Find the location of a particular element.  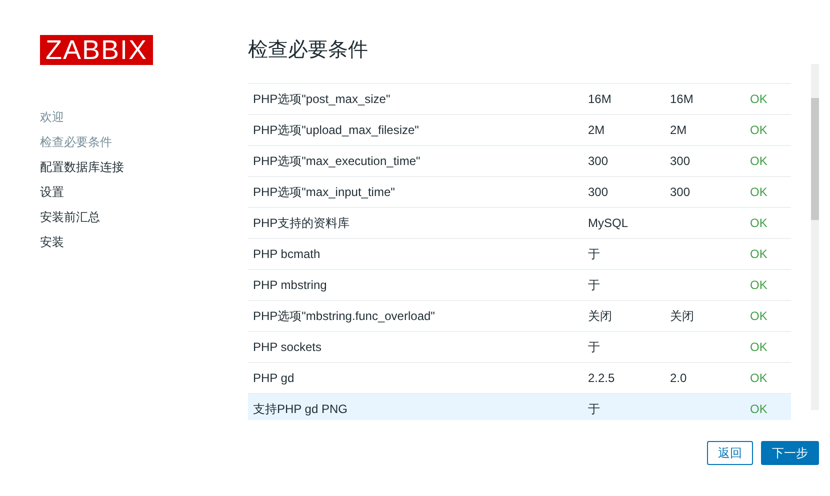

scrollbar-thumb is located at coordinates (815, 159).